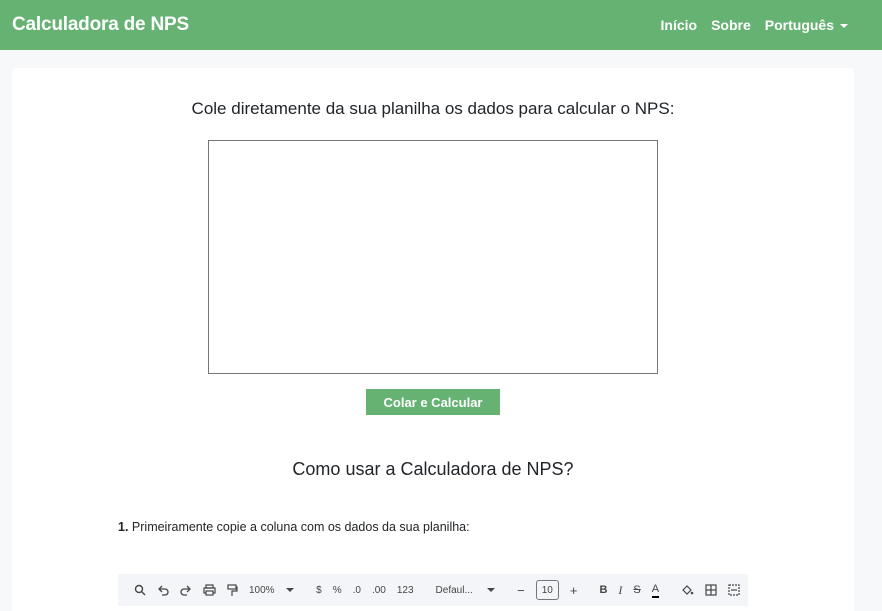  Describe the element at coordinates (337, 590) in the screenshot. I see `percent-format: %` at that location.